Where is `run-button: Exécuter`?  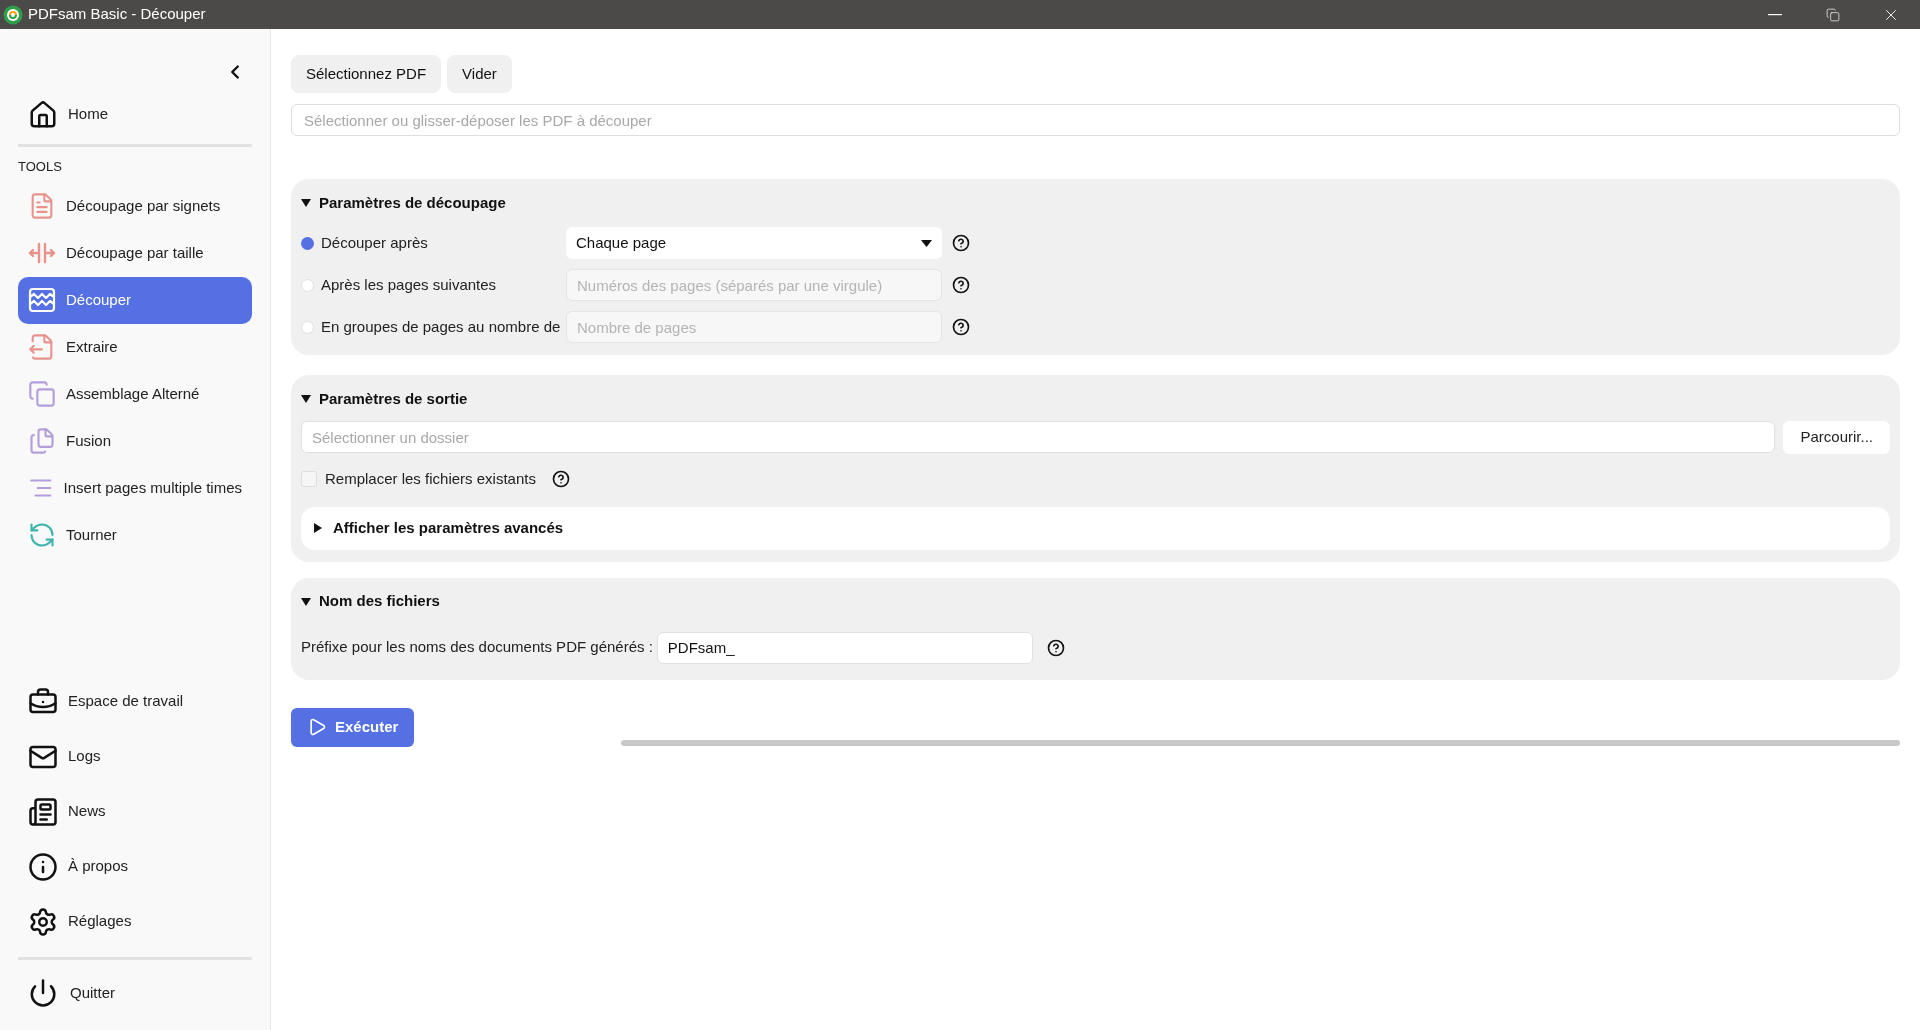 run-button: Exécuter is located at coordinates (353, 727).